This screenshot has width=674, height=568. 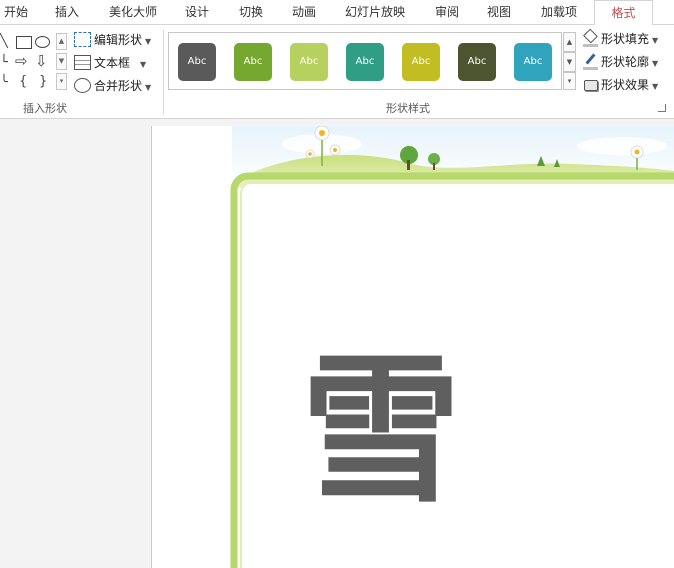 I want to click on shape-fill-button: 形状填充 ▼, so click(x=621, y=38).